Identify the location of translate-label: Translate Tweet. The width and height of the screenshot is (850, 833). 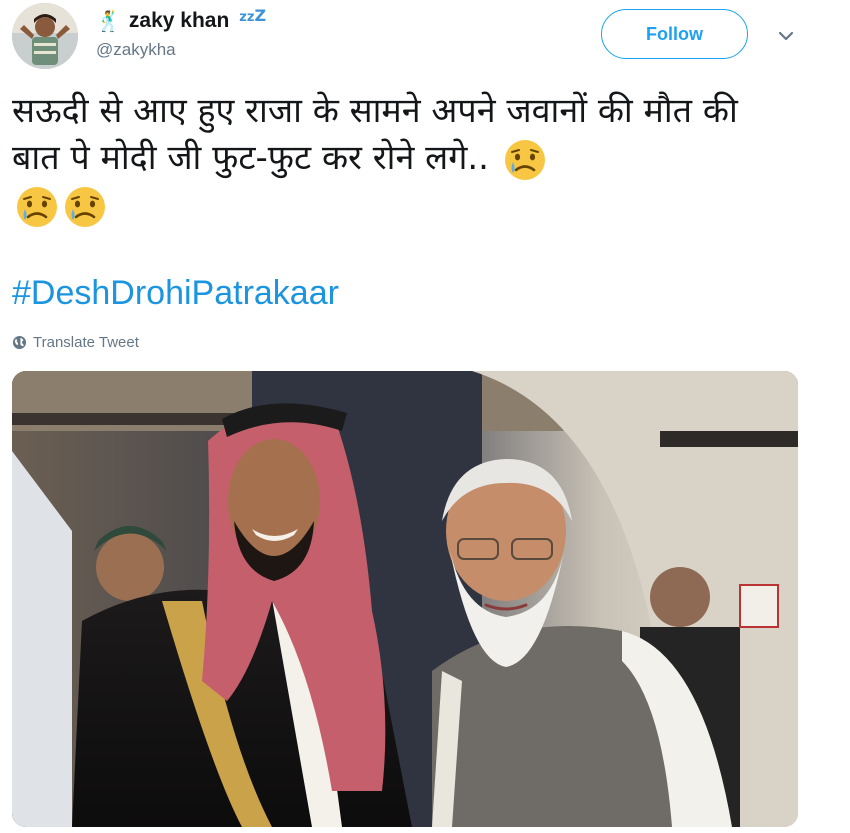
(86, 342).